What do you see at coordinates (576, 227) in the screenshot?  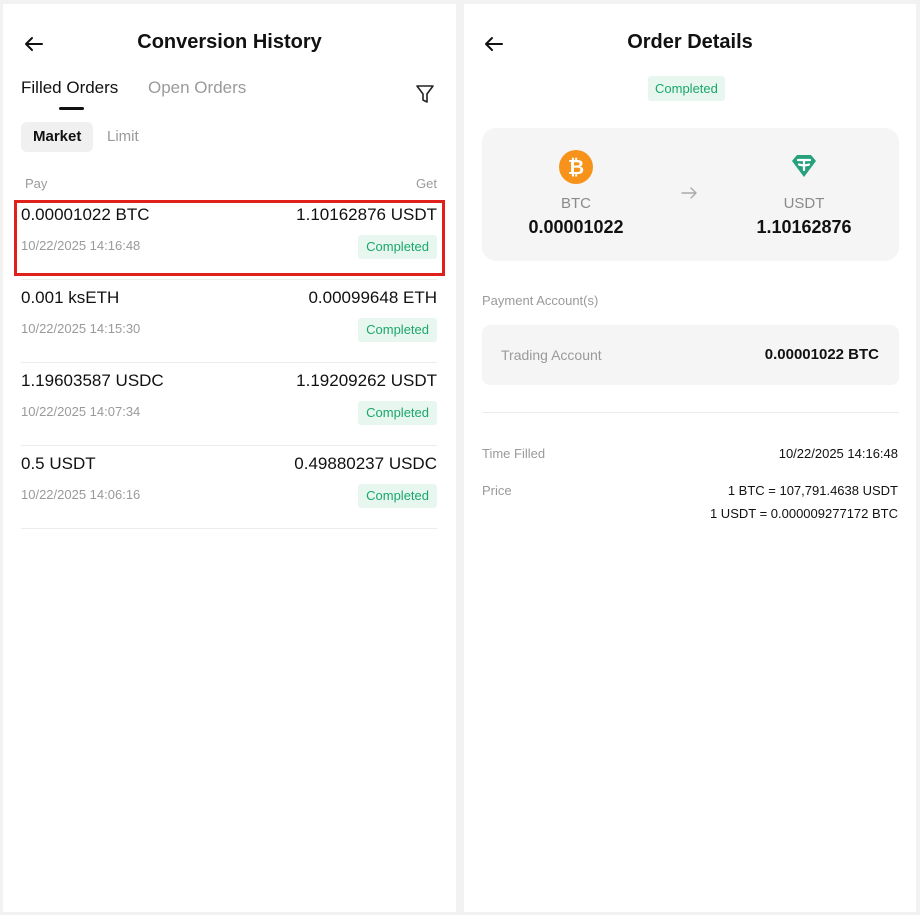 I see `from-coin-amount: 0.00001022` at bounding box center [576, 227].